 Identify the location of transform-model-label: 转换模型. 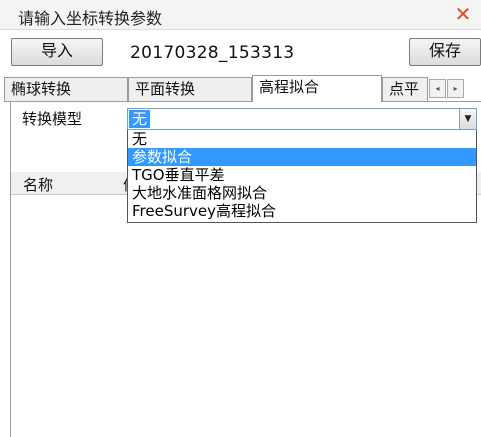
(52, 119).